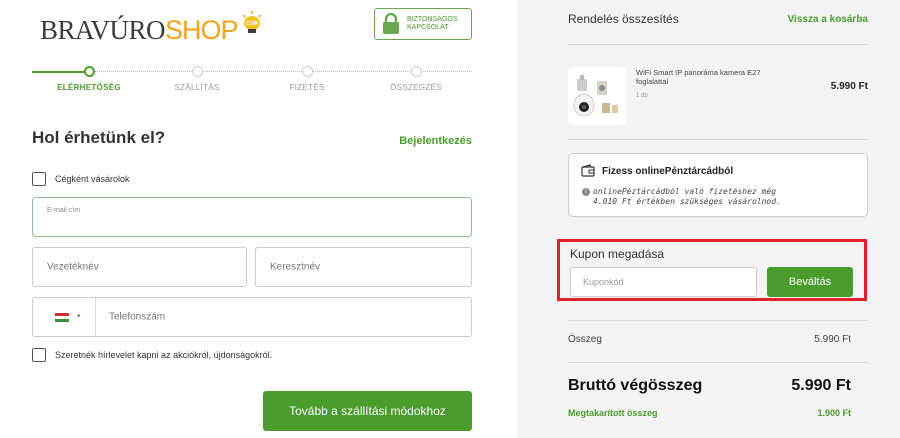 The height and width of the screenshot is (438, 900). Describe the element at coordinates (39, 355) in the screenshot. I see `newsletter-checkbox` at that location.